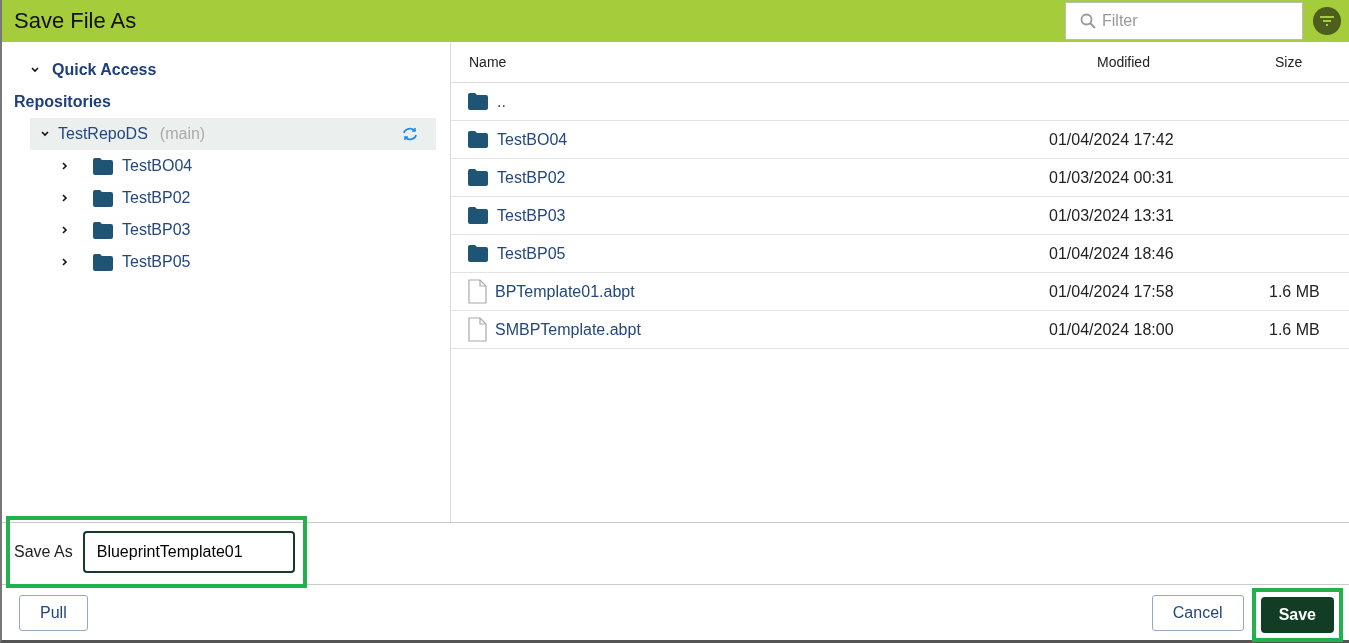 The width and height of the screenshot is (1349, 643). Describe the element at coordinates (1111, 177) in the screenshot. I see `modified-date: 01/03/2024 00:31` at that location.